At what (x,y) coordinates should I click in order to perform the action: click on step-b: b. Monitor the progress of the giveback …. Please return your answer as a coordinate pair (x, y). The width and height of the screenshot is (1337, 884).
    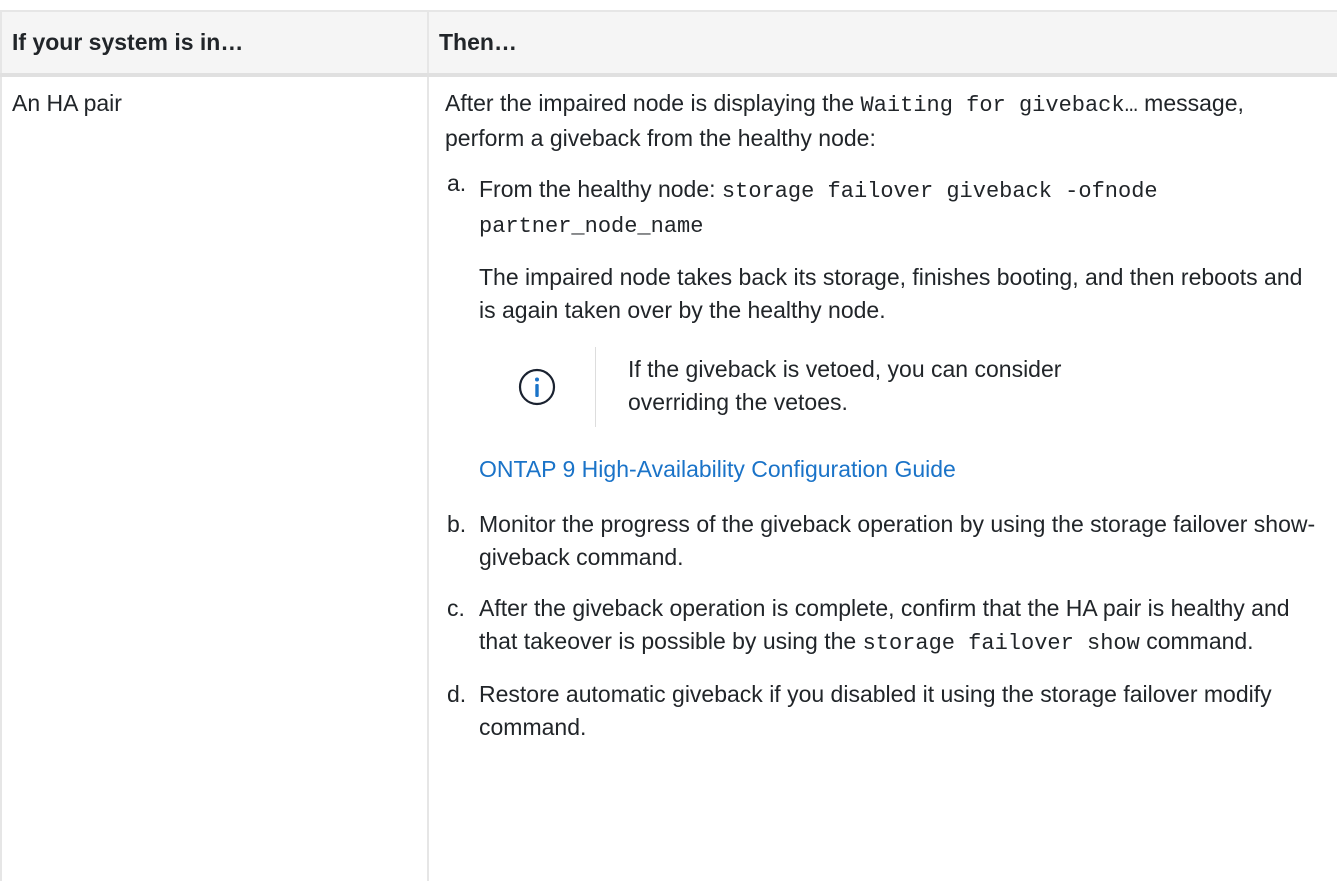
    Looking at the image, I should click on (881, 541).